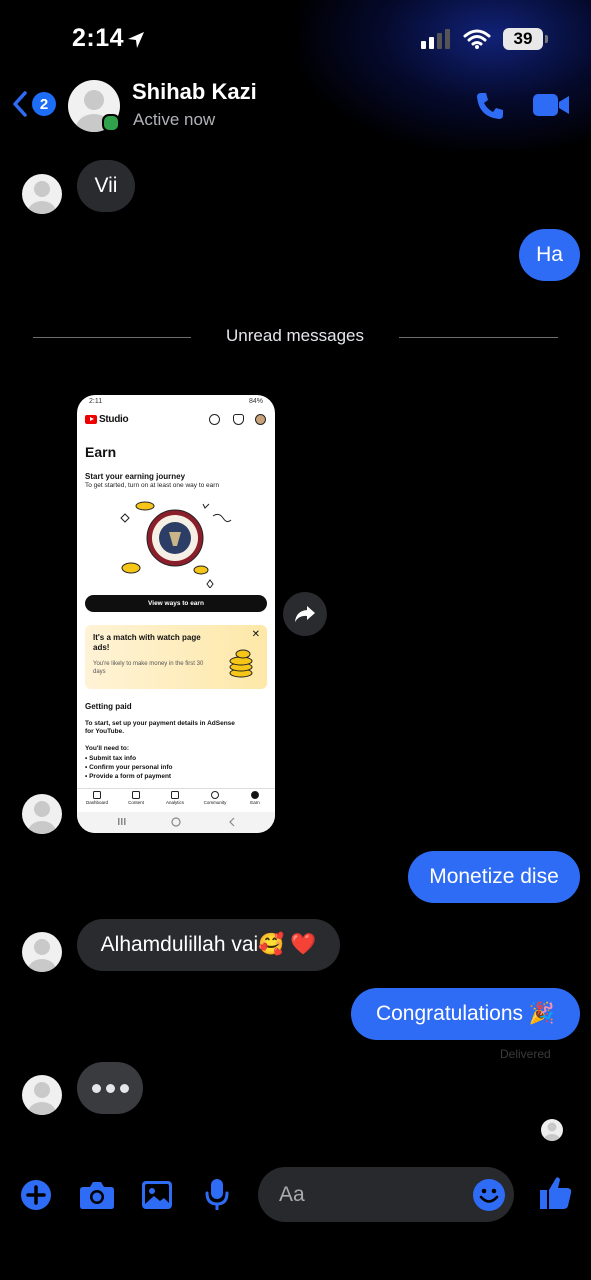  What do you see at coordinates (489, 1195) in the screenshot?
I see `emoji-icon` at bounding box center [489, 1195].